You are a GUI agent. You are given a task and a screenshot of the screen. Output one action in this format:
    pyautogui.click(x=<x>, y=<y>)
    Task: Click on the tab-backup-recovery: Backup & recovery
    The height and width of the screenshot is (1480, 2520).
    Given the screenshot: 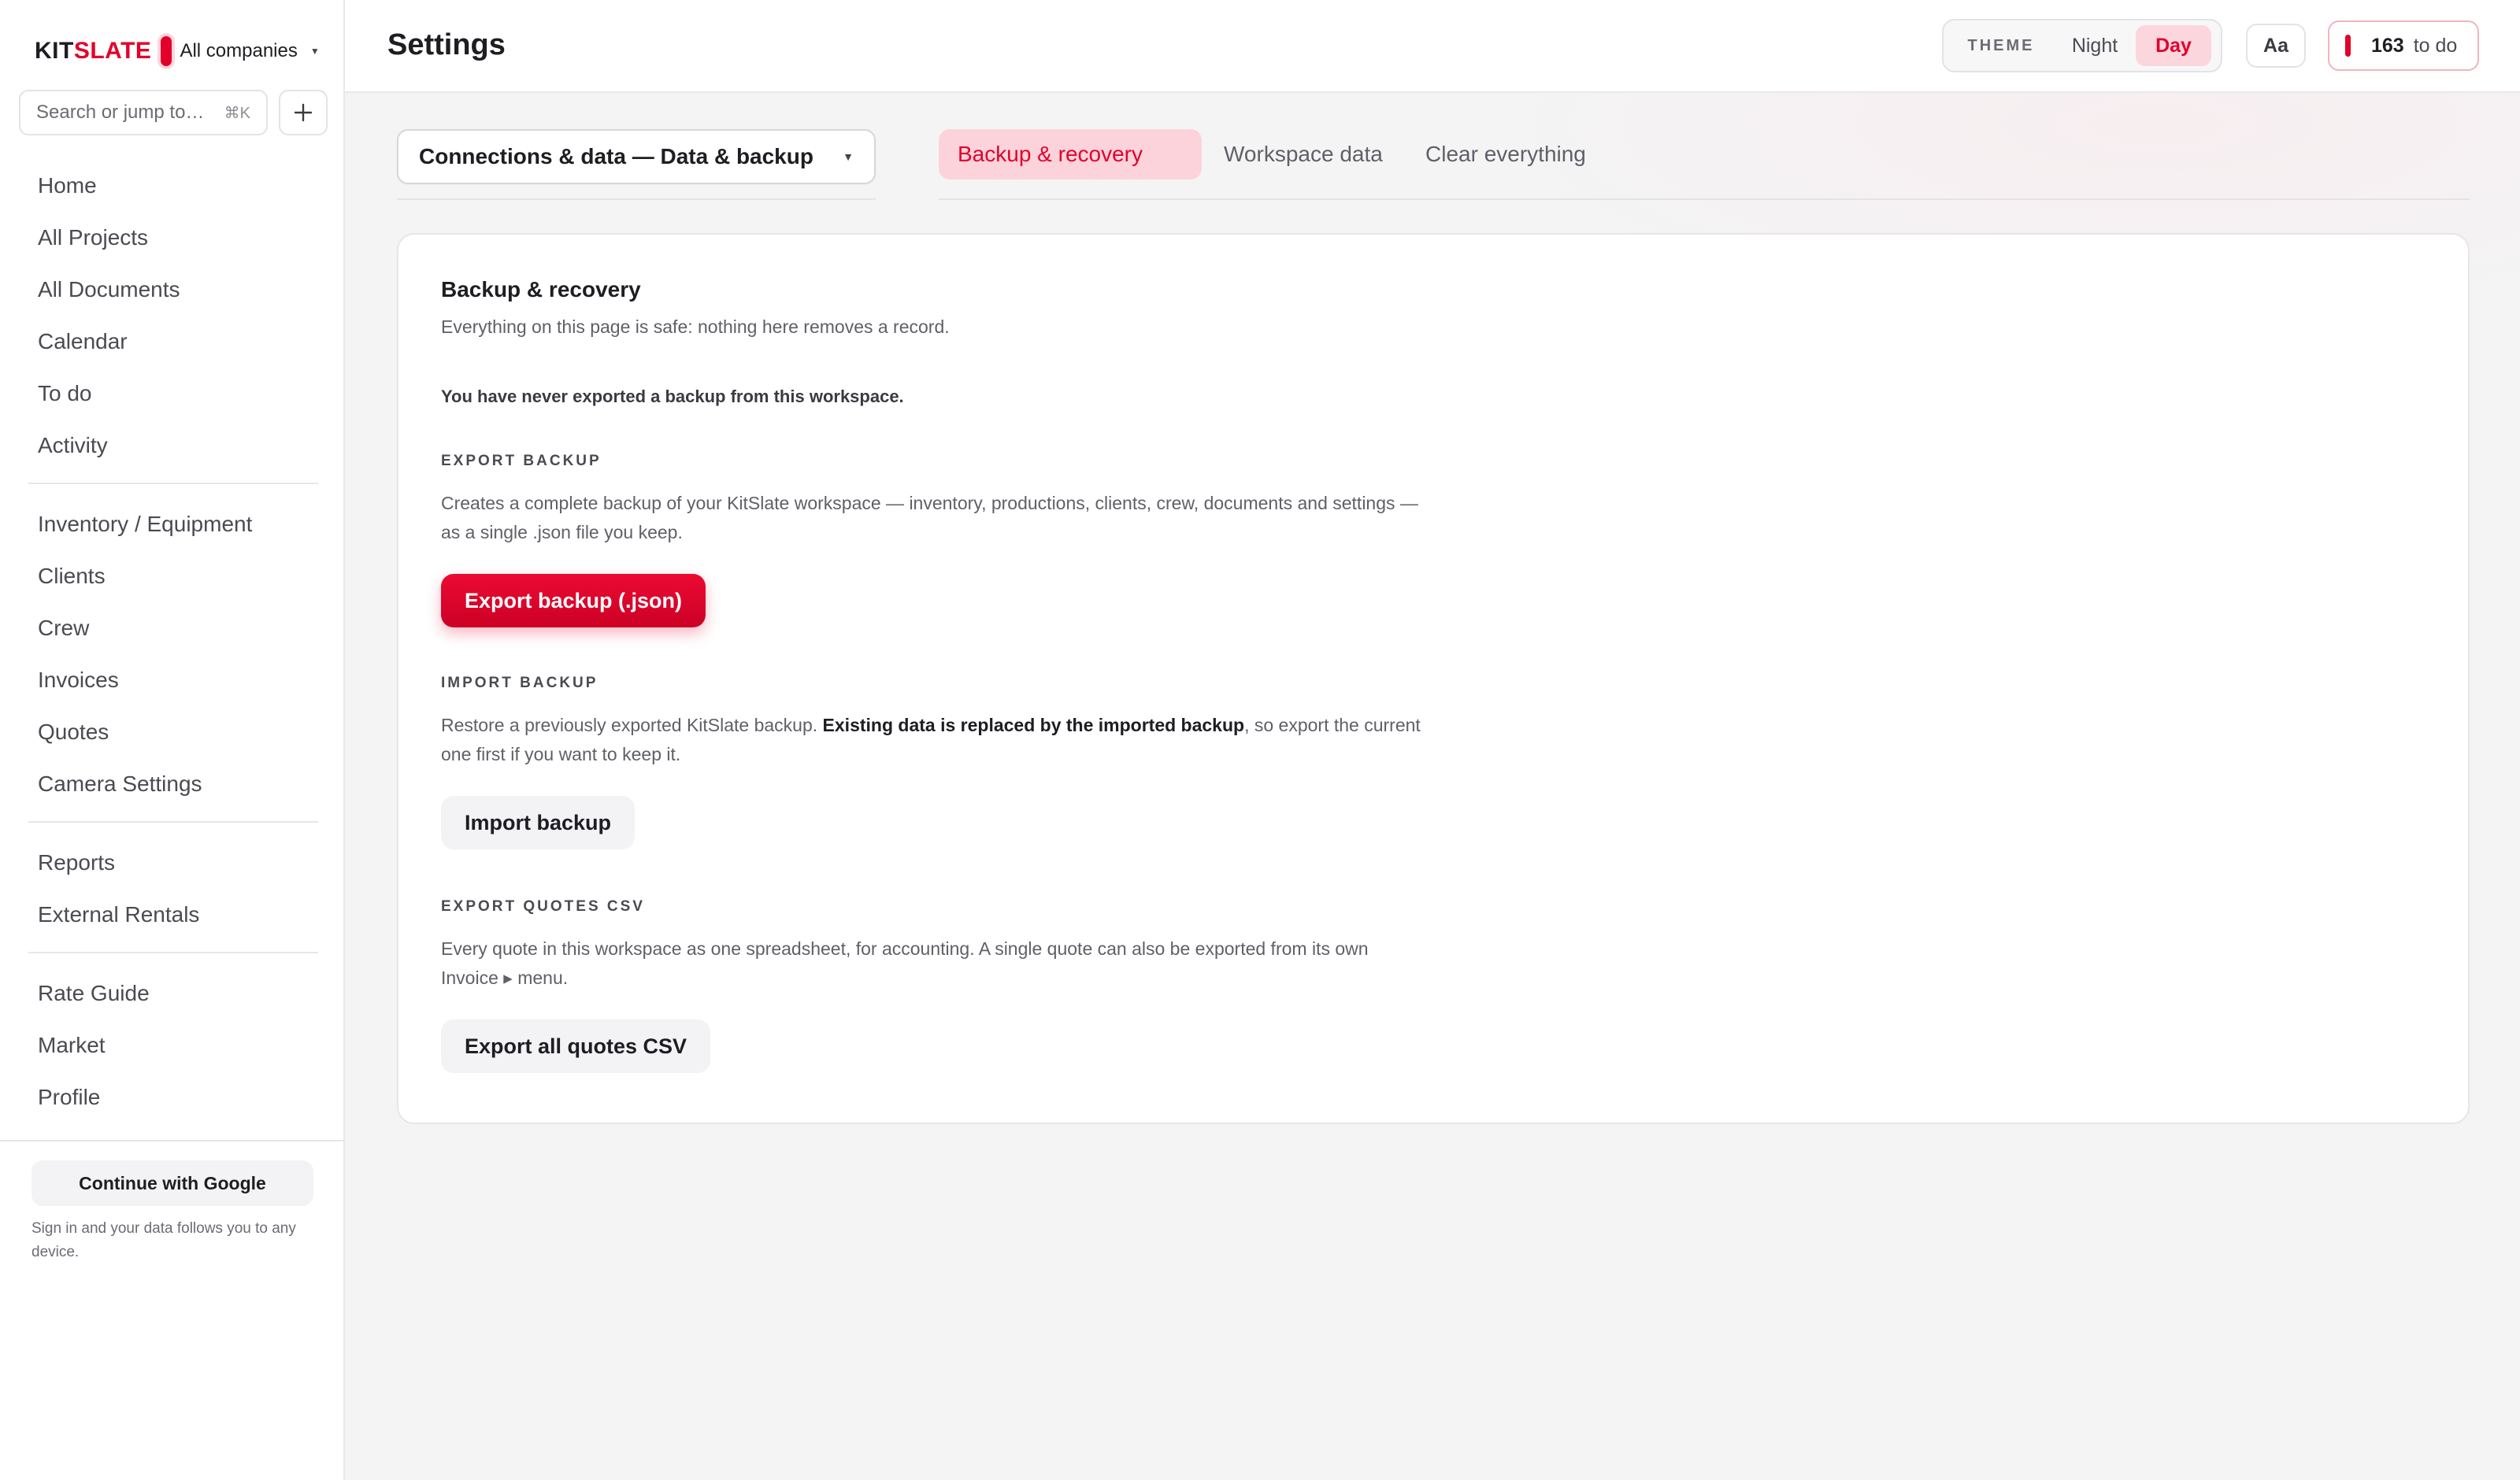 What is the action you would take?
    pyautogui.click(x=1070, y=154)
    